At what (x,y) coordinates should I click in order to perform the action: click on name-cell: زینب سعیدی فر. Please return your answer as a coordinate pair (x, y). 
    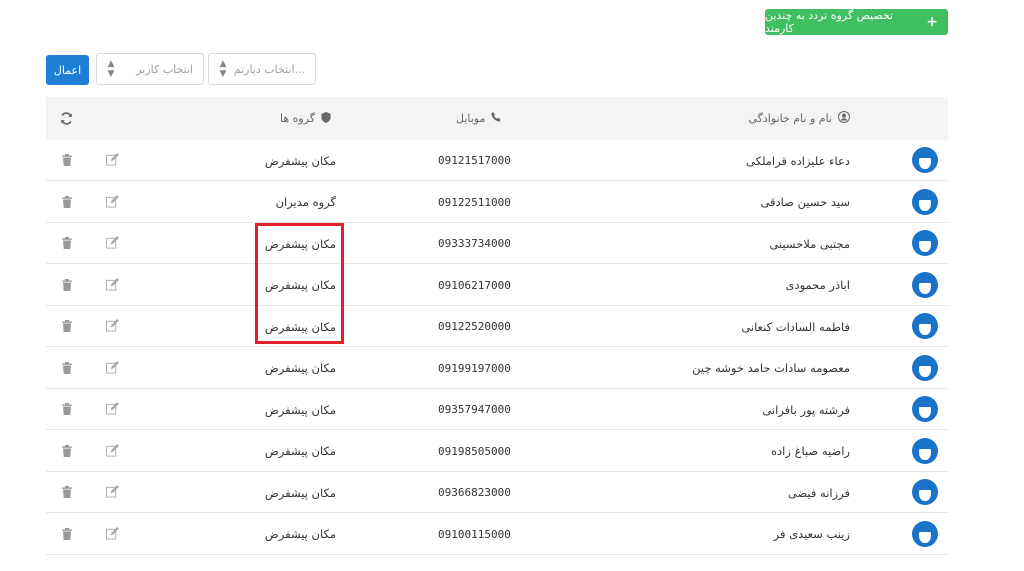
    Looking at the image, I should click on (811, 534).